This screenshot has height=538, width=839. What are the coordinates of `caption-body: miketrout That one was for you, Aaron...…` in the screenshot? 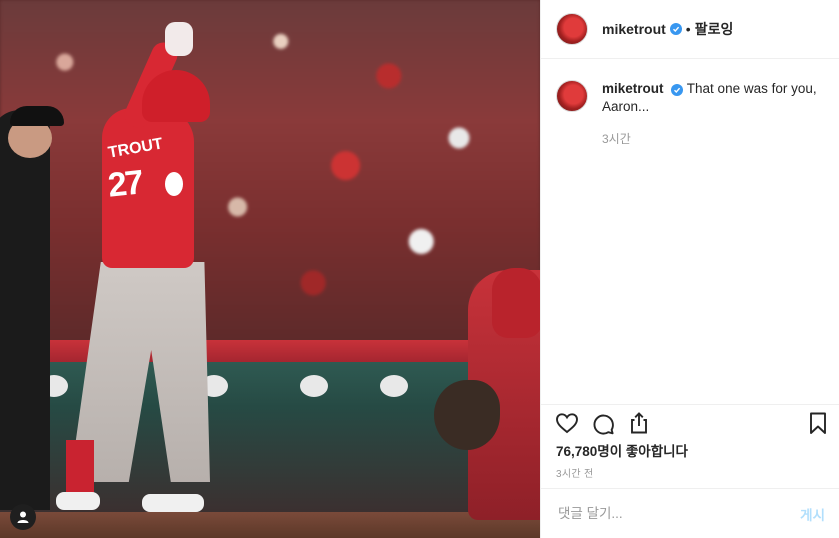 It's located at (712, 114).